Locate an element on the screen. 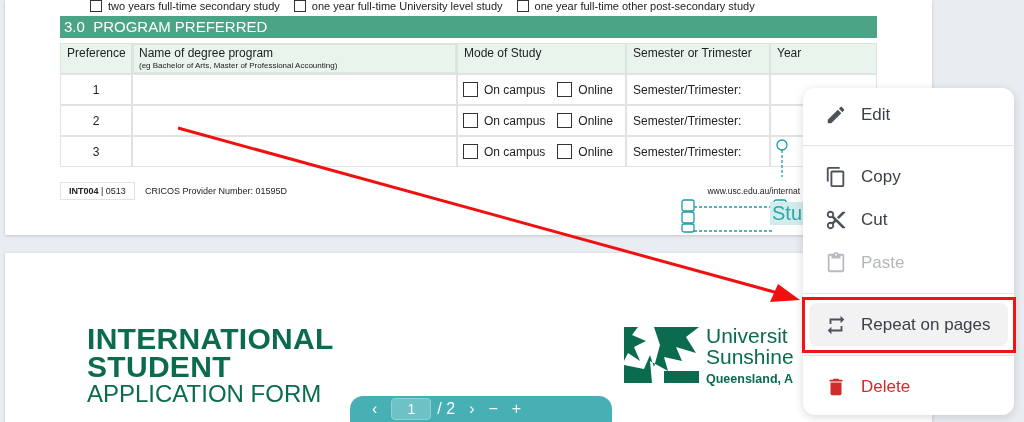  page-number-field: 1 is located at coordinates (411, 409).